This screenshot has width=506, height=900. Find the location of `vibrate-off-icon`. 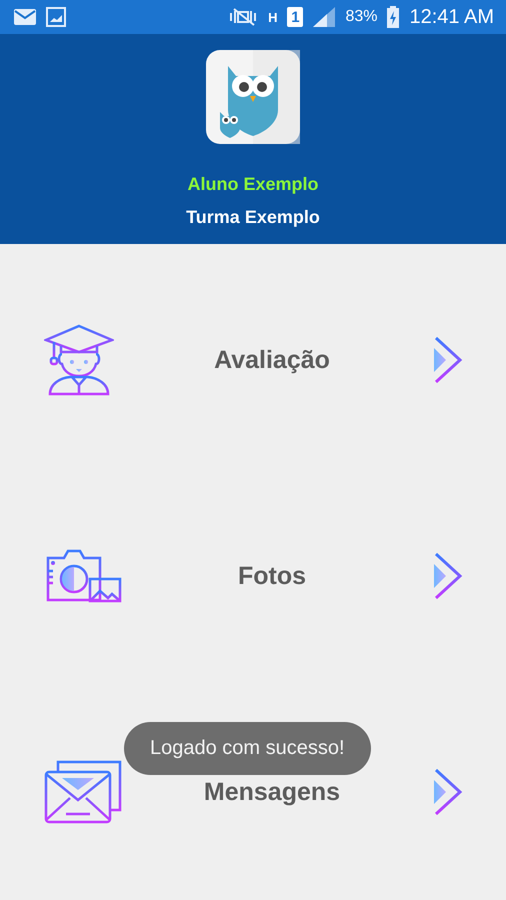

vibrate-off-icon is located at coordinates (243, 17).